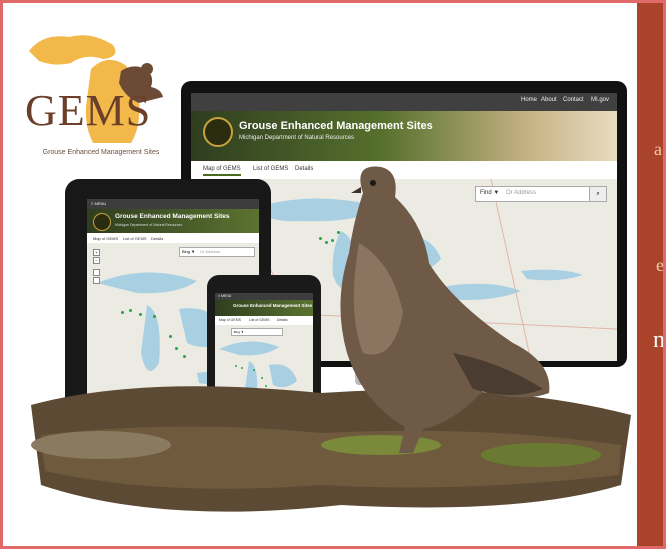 Image resolution: width=666 pixels, height=549 pixels. Describe the element at coordinates (172, 216) in the screenshot. I see `tablet-site-title: Grouse Enhanced Management Sites` at that location.